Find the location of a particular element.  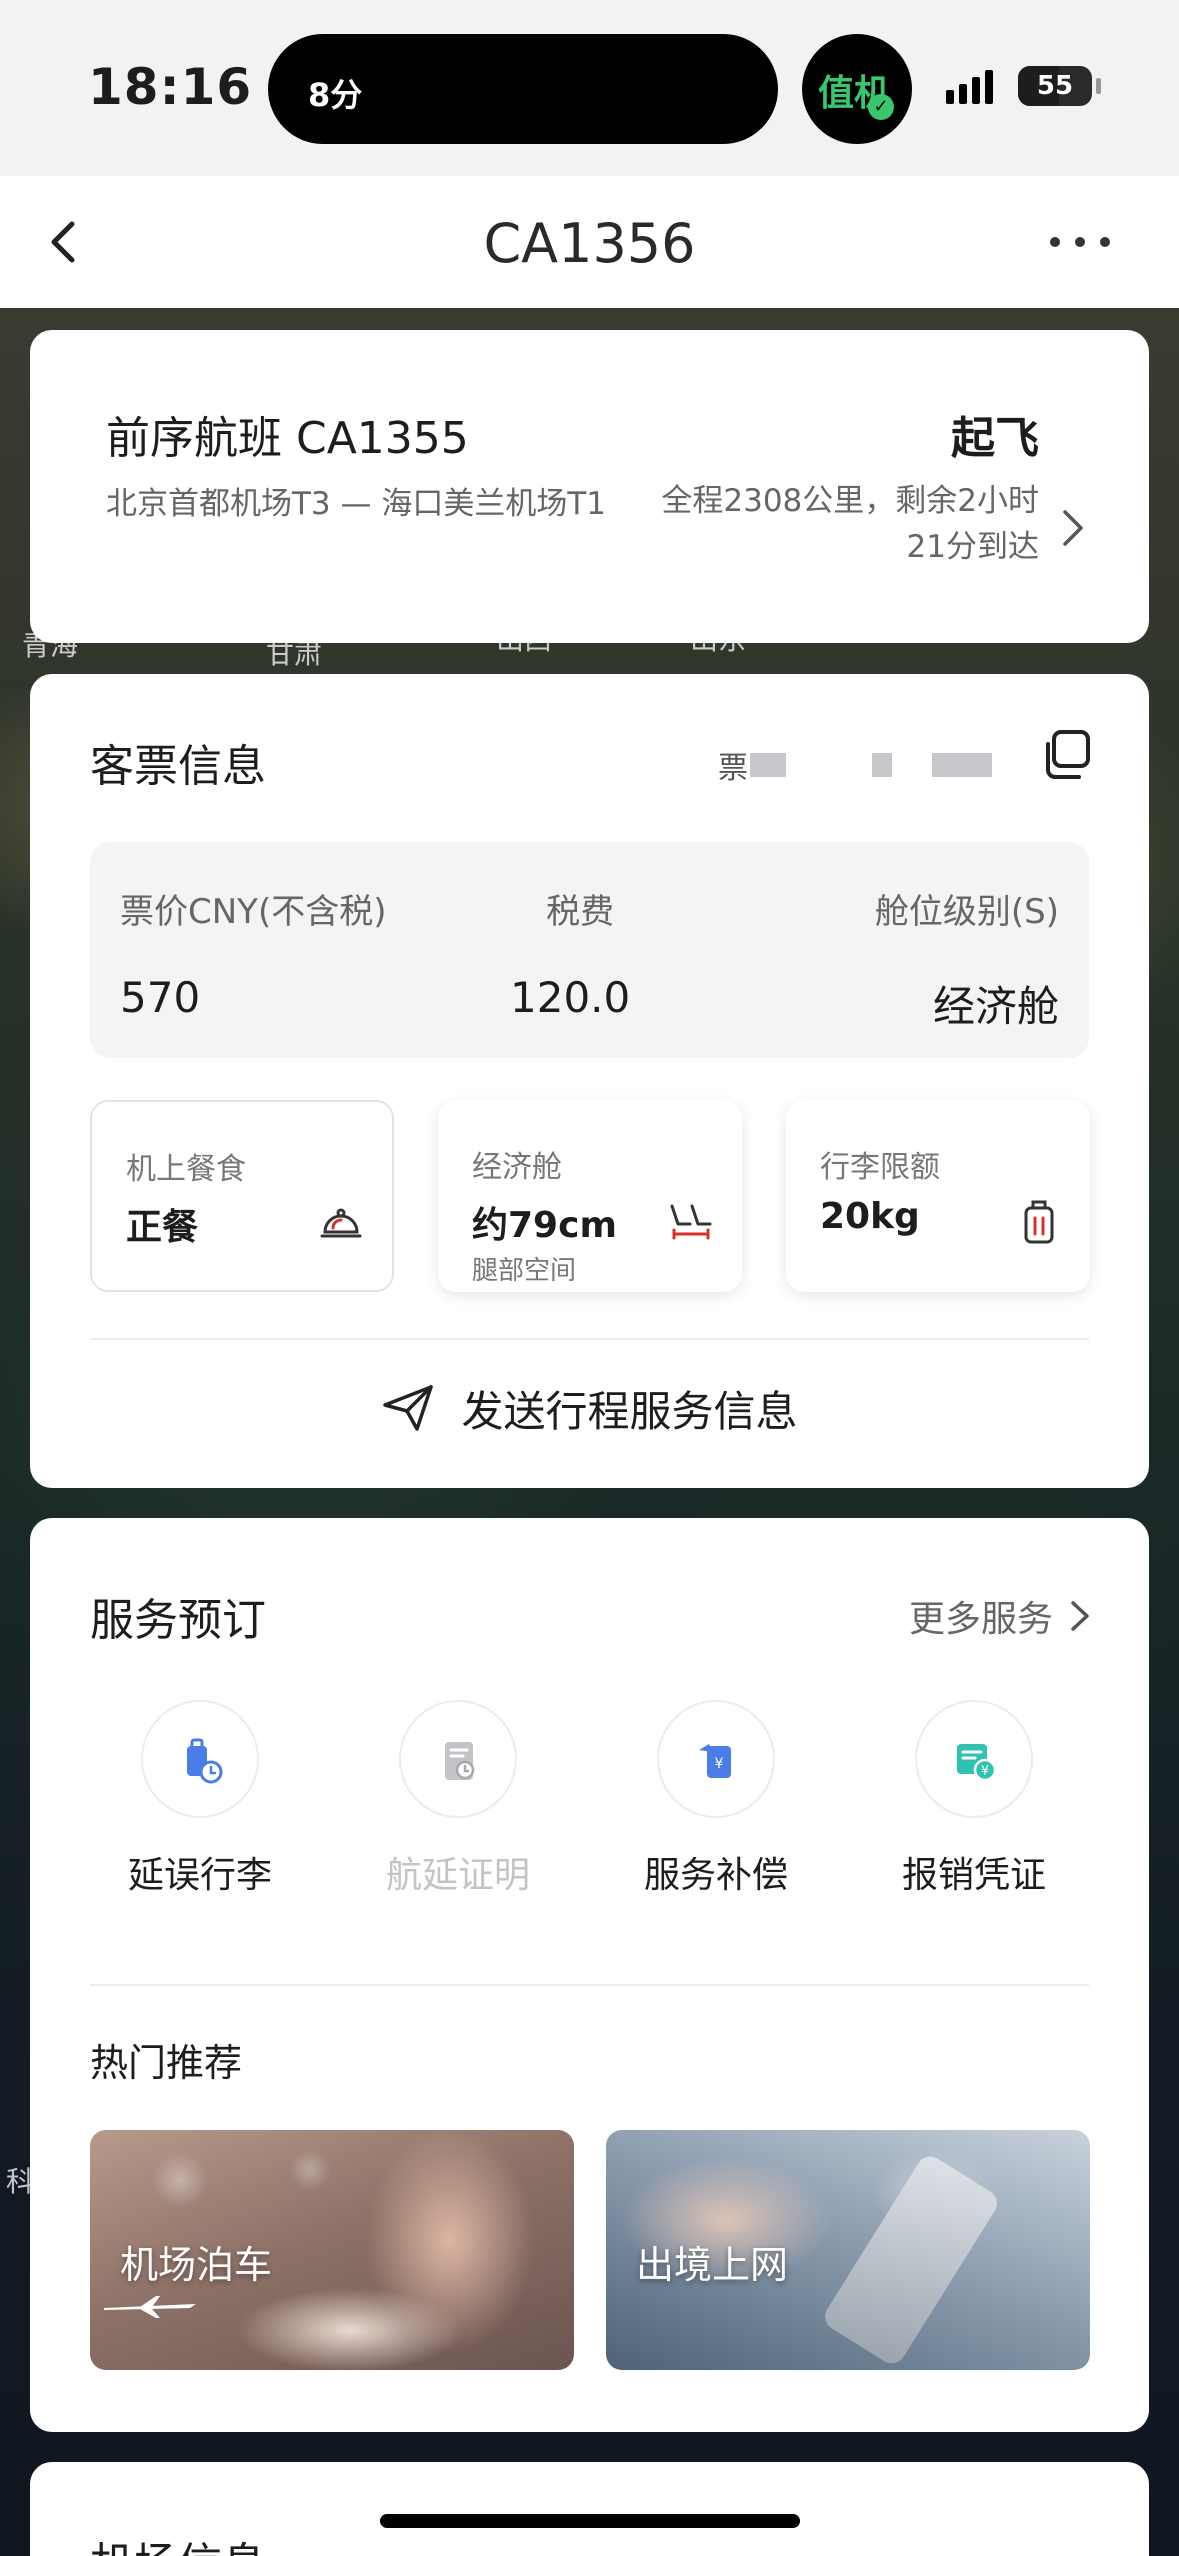

fare-value: 570 is located at coordinates (160, 997).